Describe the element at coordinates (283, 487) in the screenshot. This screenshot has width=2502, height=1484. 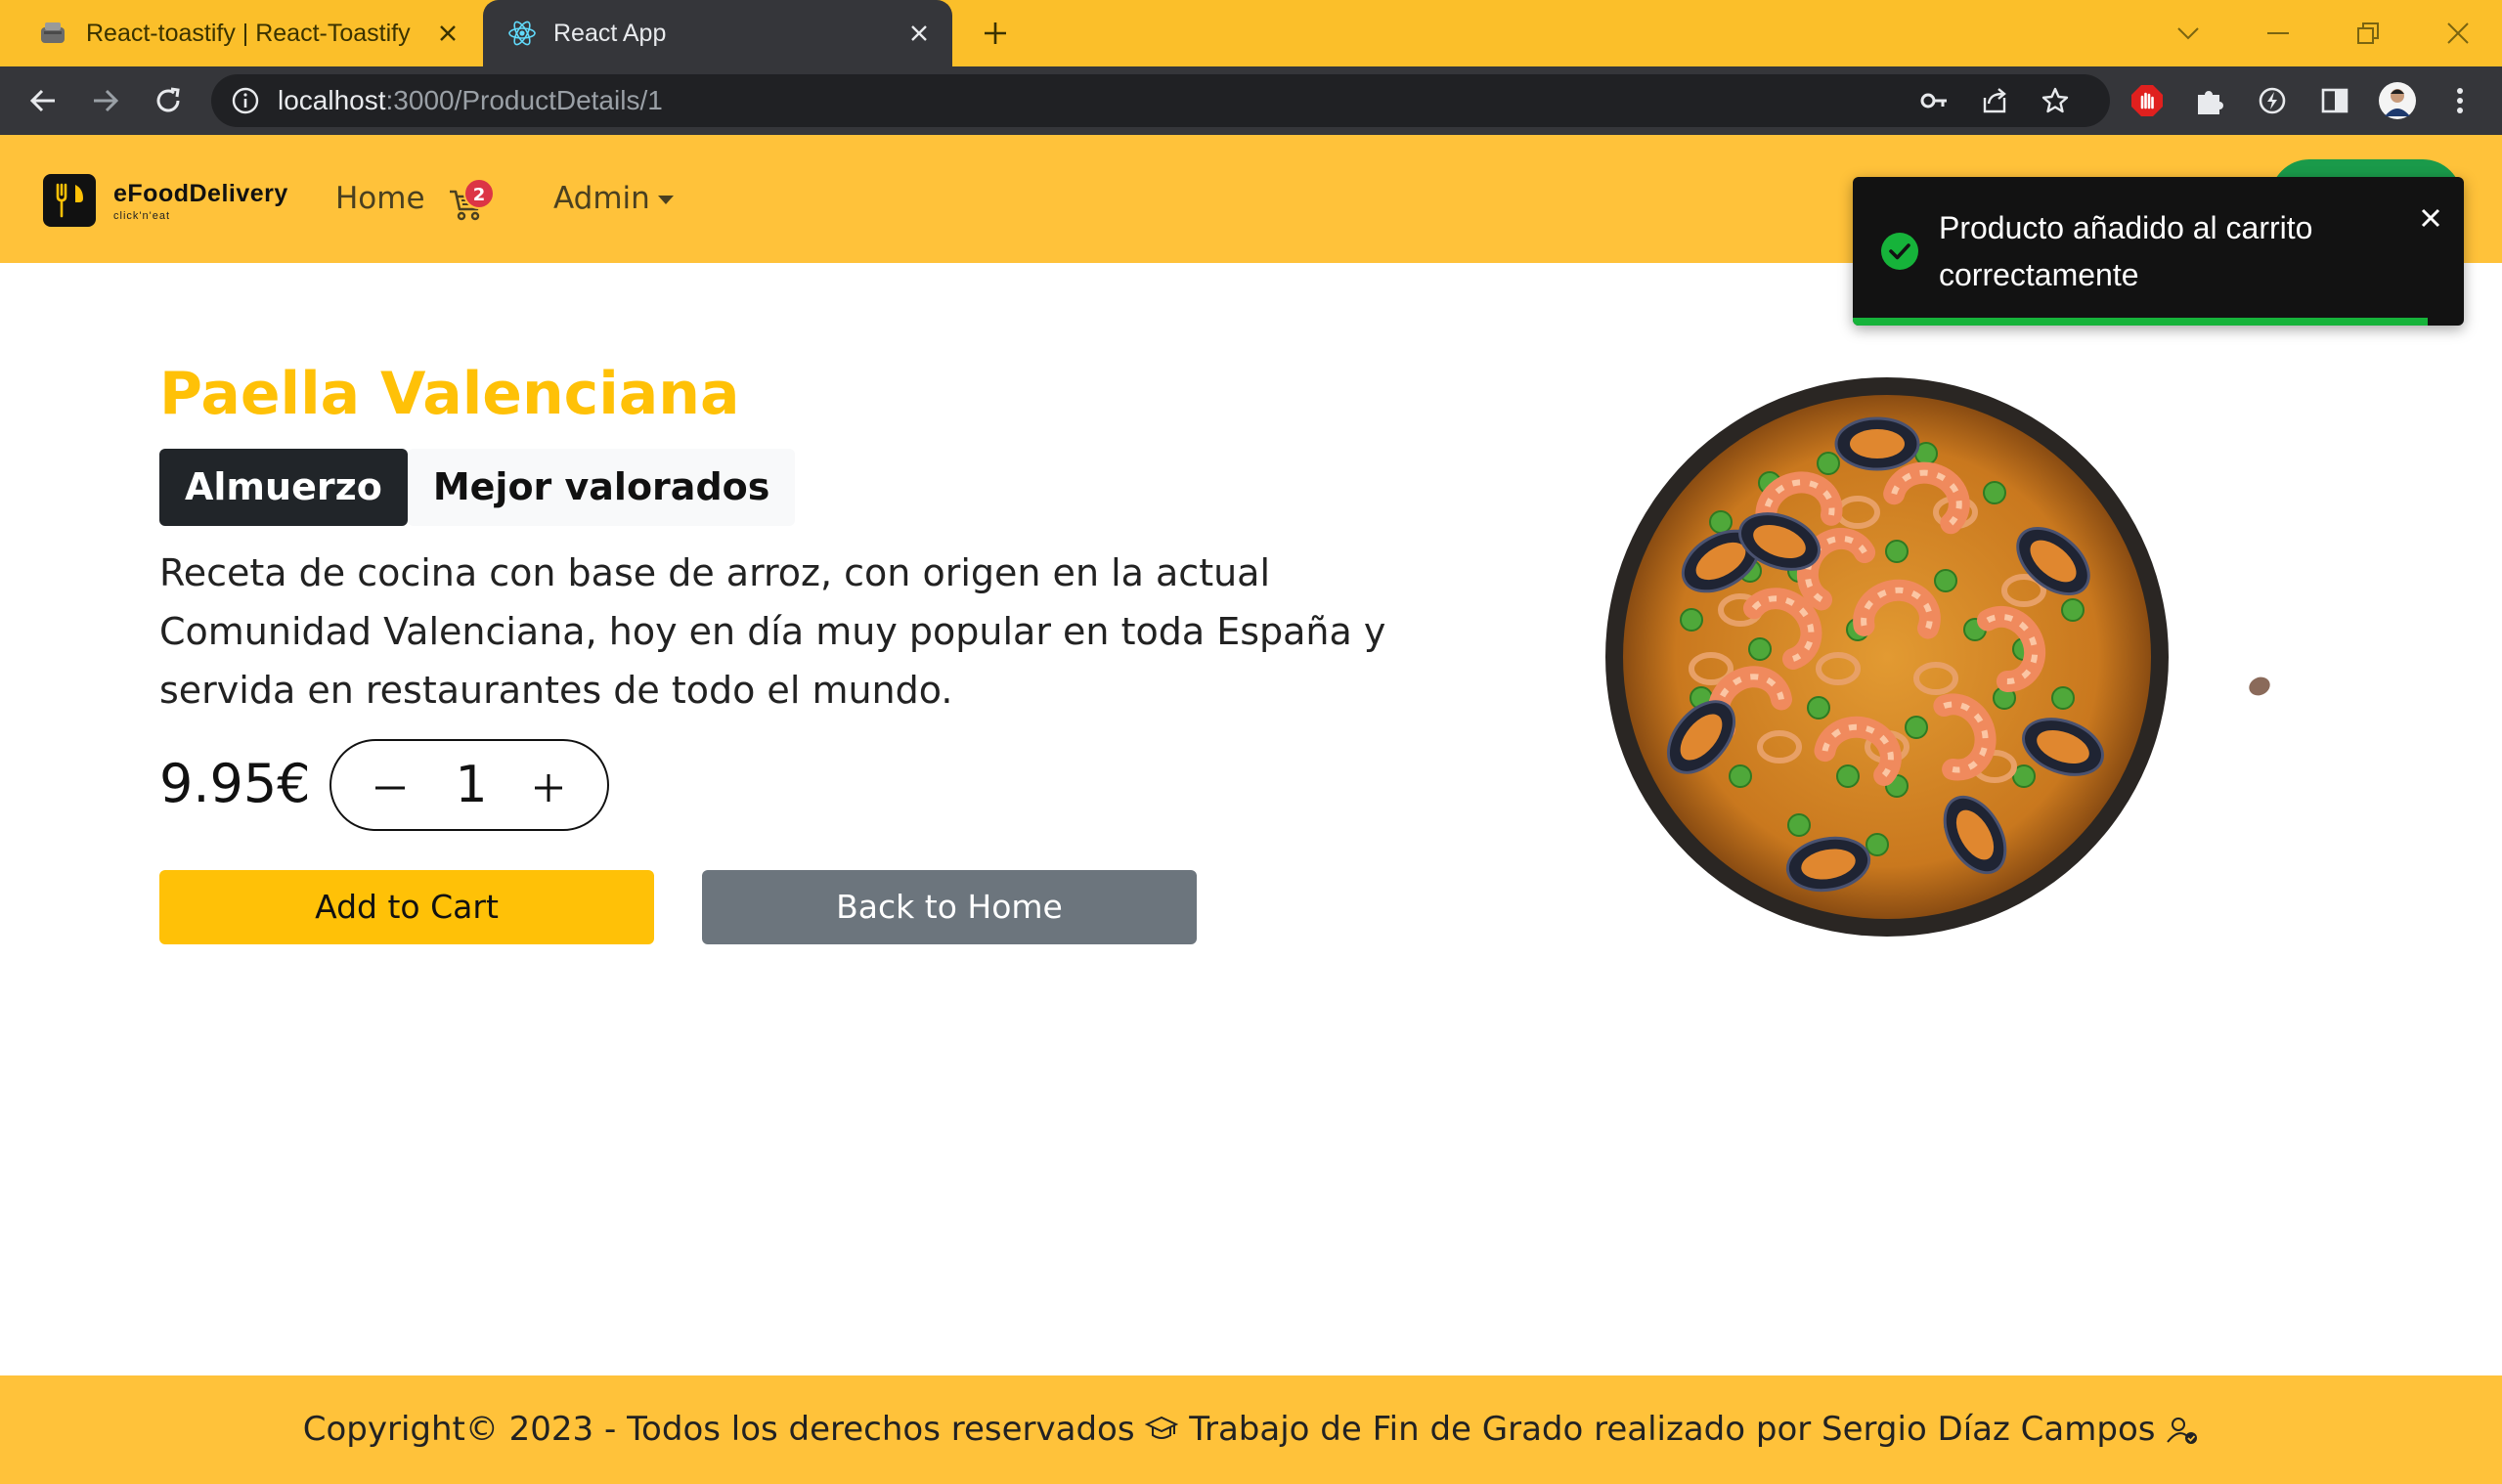
I see `category-tag: Almuerzo` at that location.